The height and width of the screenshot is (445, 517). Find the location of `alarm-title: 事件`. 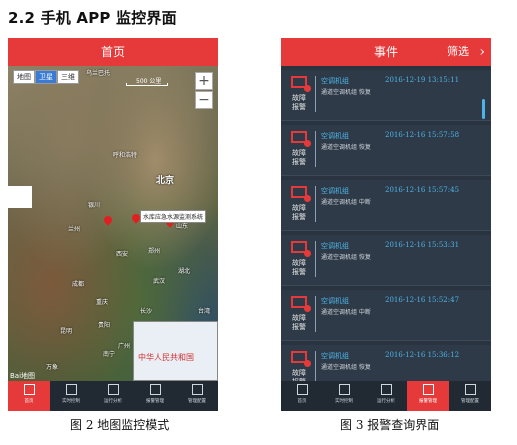

alarm-title: 事件 is located at coordinates (385, 52).